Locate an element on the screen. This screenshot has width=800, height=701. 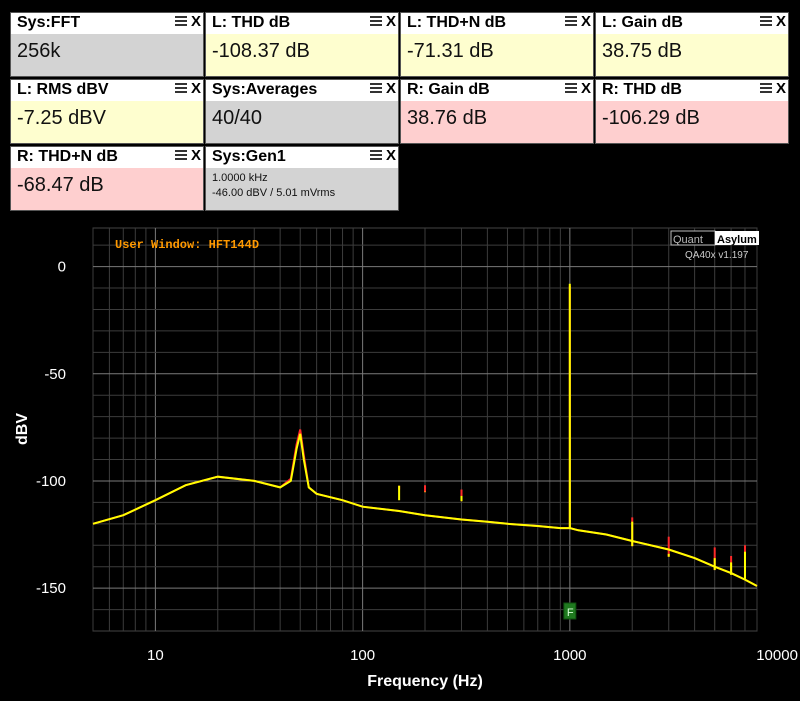
svg-text: QA40x v1.197 is located at coordinates (717, 255).